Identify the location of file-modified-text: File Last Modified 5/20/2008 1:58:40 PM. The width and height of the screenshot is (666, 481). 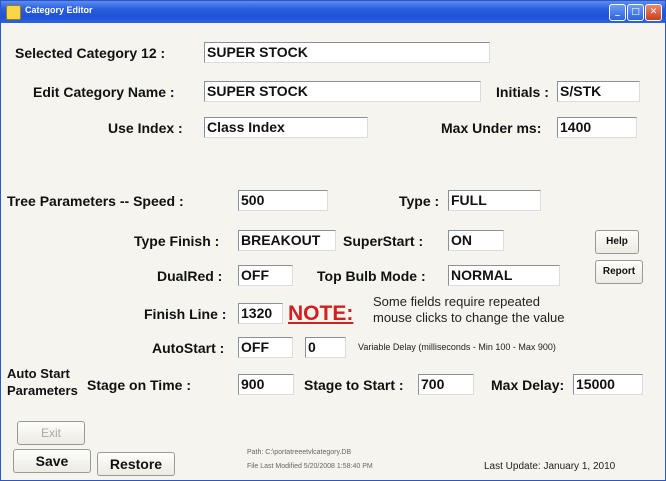
(310, 466).